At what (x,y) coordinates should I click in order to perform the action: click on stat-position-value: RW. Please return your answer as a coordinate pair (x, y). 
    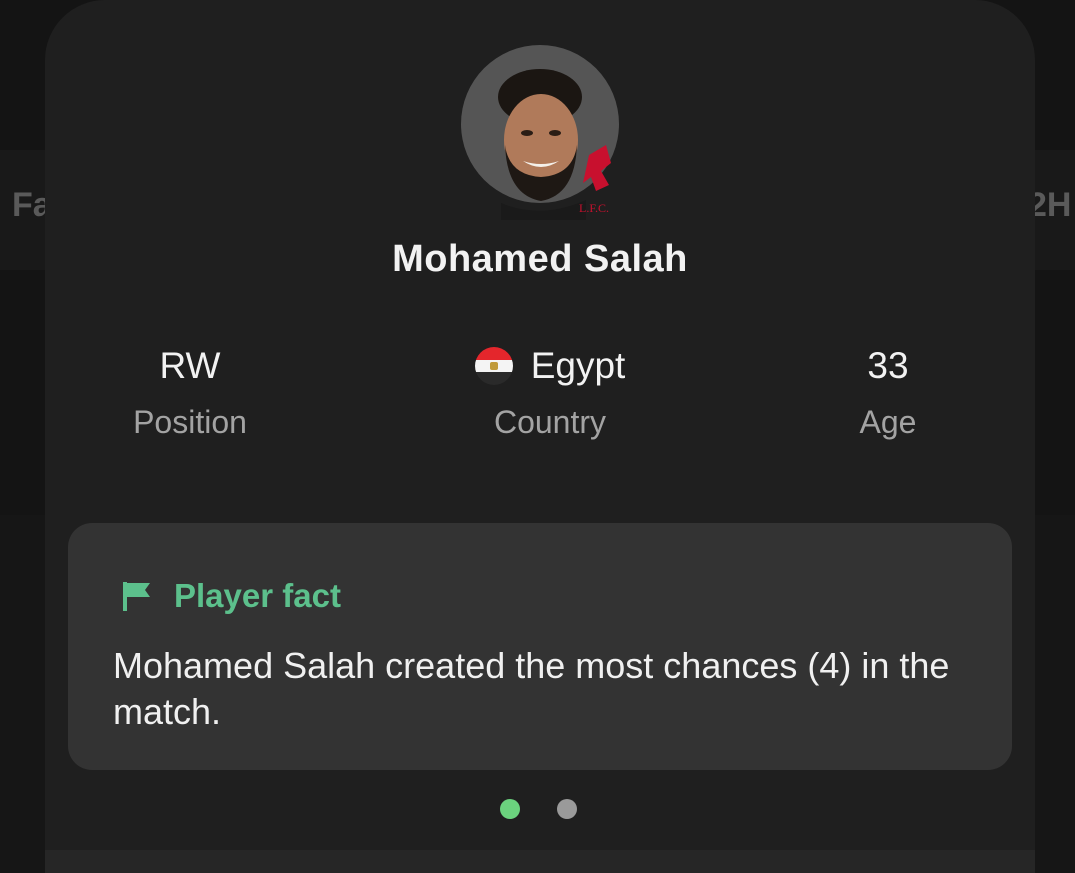
    Looking at the image, I should click on (190, 366).